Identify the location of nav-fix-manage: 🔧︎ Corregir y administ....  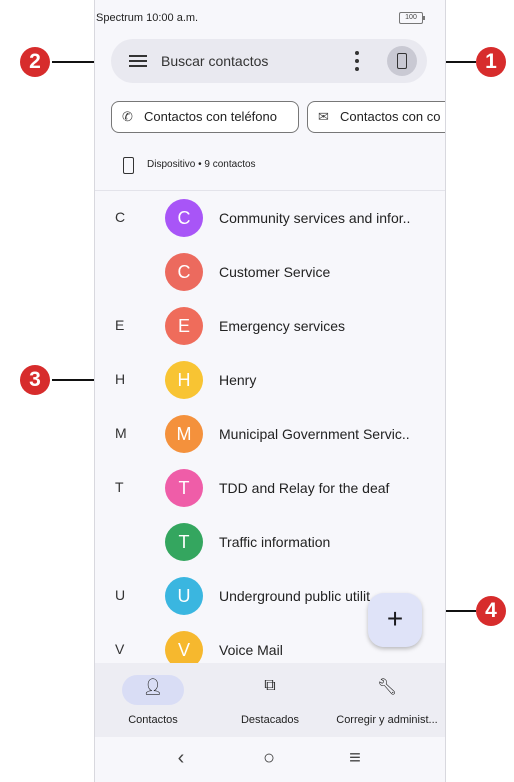
(387, 700).